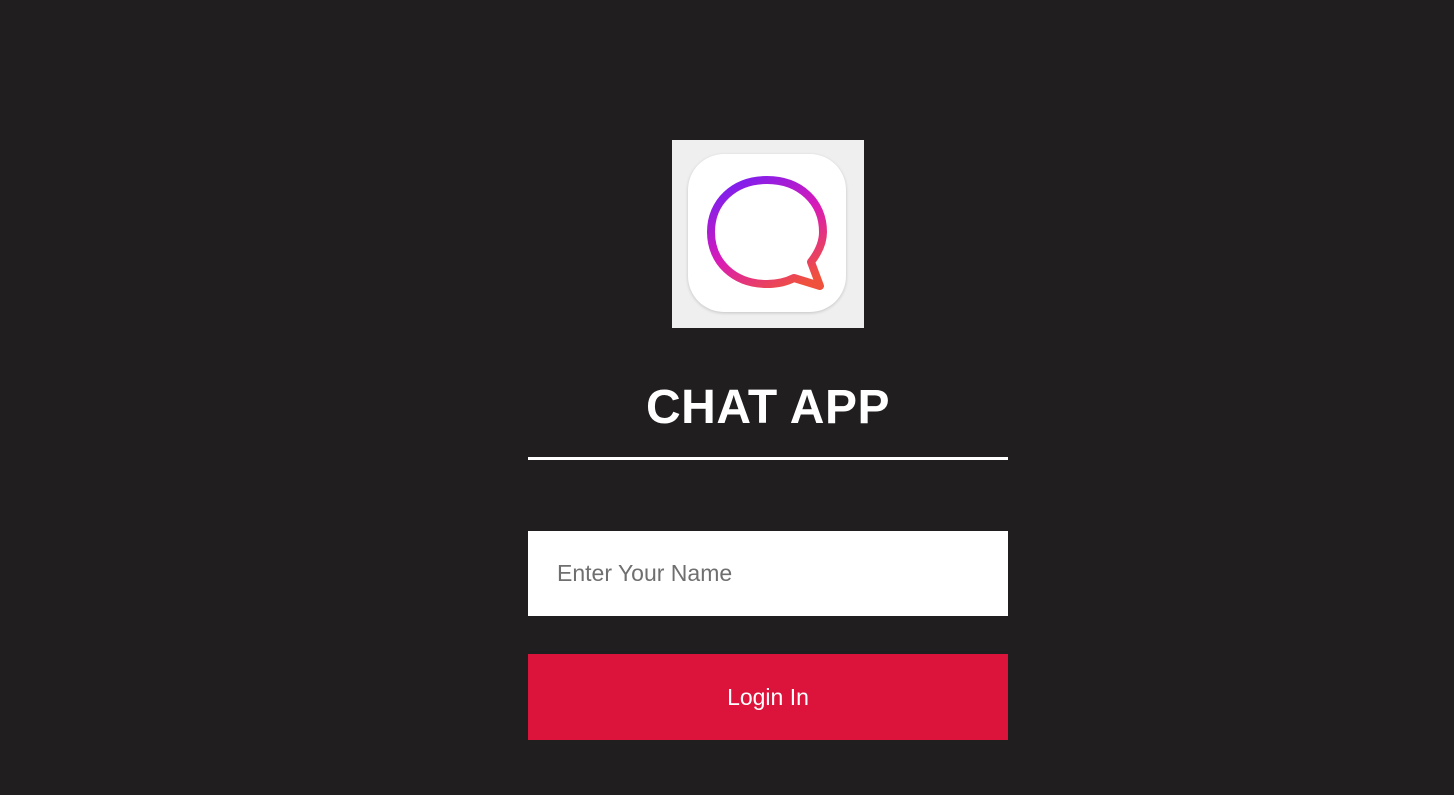 The image size is (1454, 795). I want to click on name-input, so click(768, 573).